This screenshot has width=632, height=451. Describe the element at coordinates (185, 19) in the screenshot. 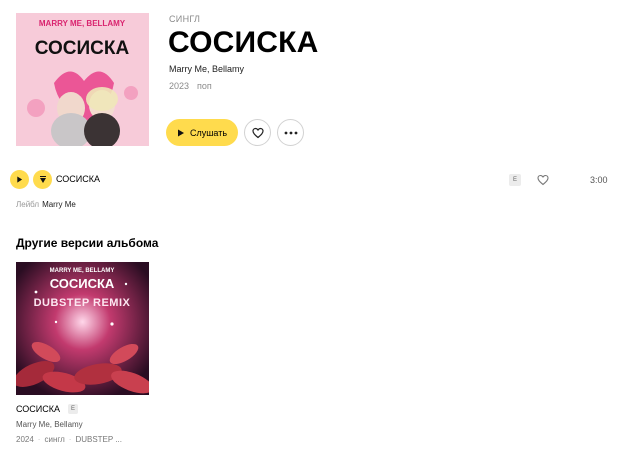

I see `album-type-label: СИНГЛ` at that location.